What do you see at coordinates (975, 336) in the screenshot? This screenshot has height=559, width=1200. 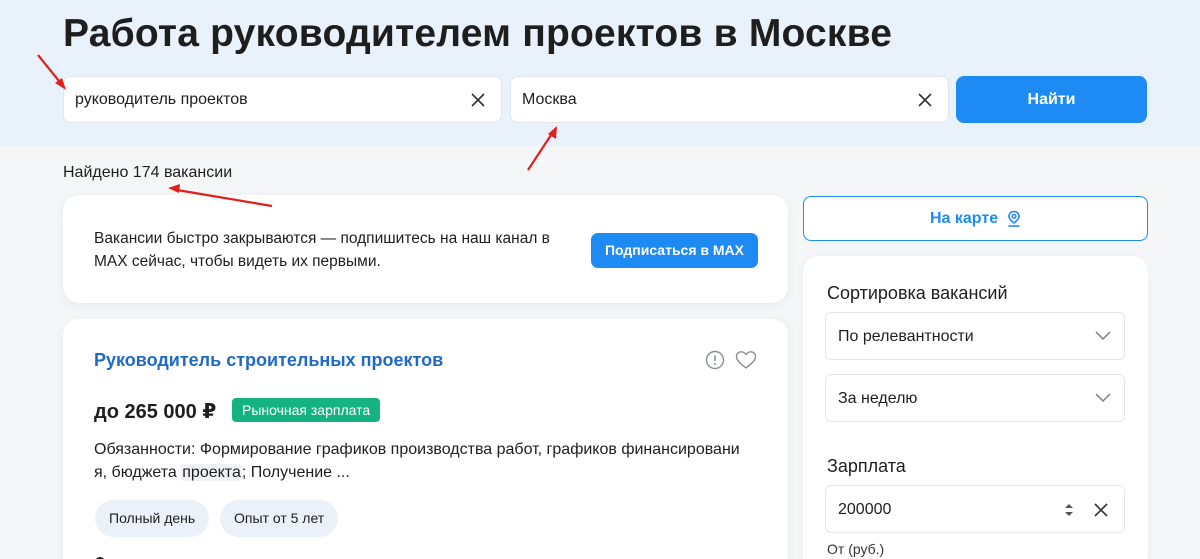 I see `sort-select: По релевантности` at bounding box center [975, 336].